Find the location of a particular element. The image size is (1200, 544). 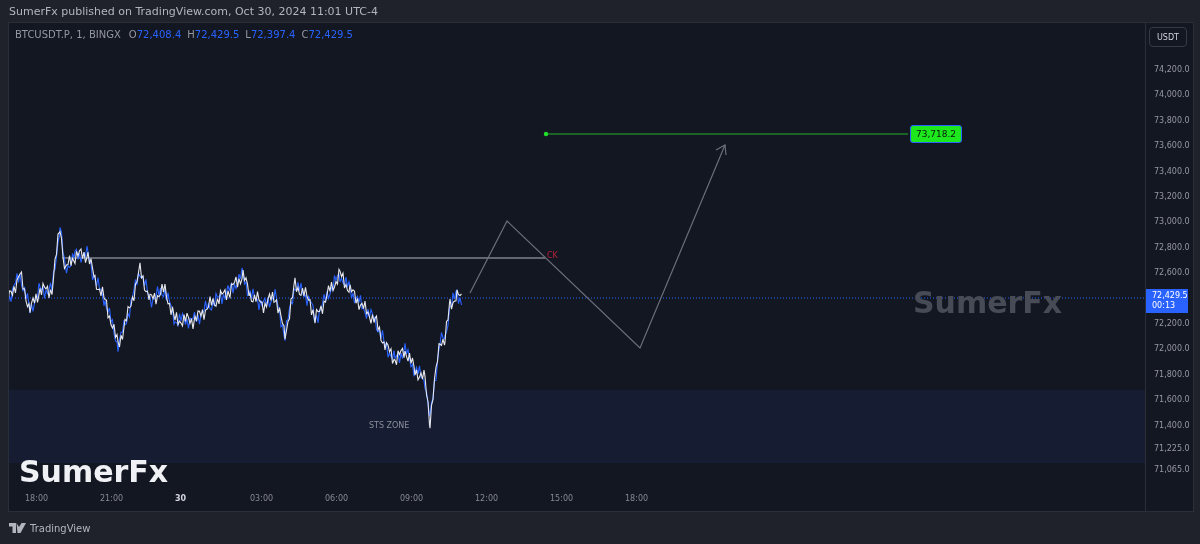

time-label: 12:00 is located at coordinates (487, 498).